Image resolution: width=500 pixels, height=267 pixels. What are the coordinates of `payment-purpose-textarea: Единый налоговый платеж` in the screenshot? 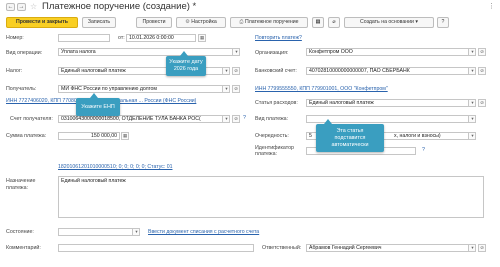 It's located at (271, 197).